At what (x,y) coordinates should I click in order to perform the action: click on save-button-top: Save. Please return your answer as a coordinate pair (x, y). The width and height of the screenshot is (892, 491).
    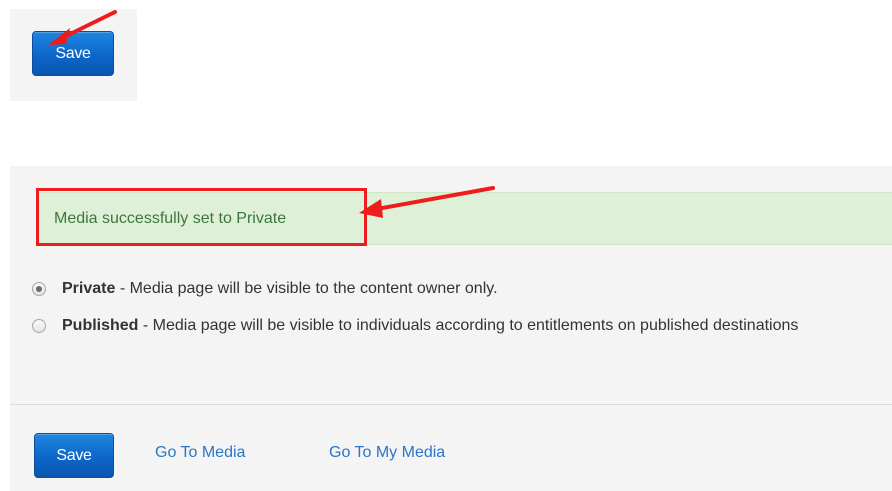
    Looking at the image, I should click on (73, 53).